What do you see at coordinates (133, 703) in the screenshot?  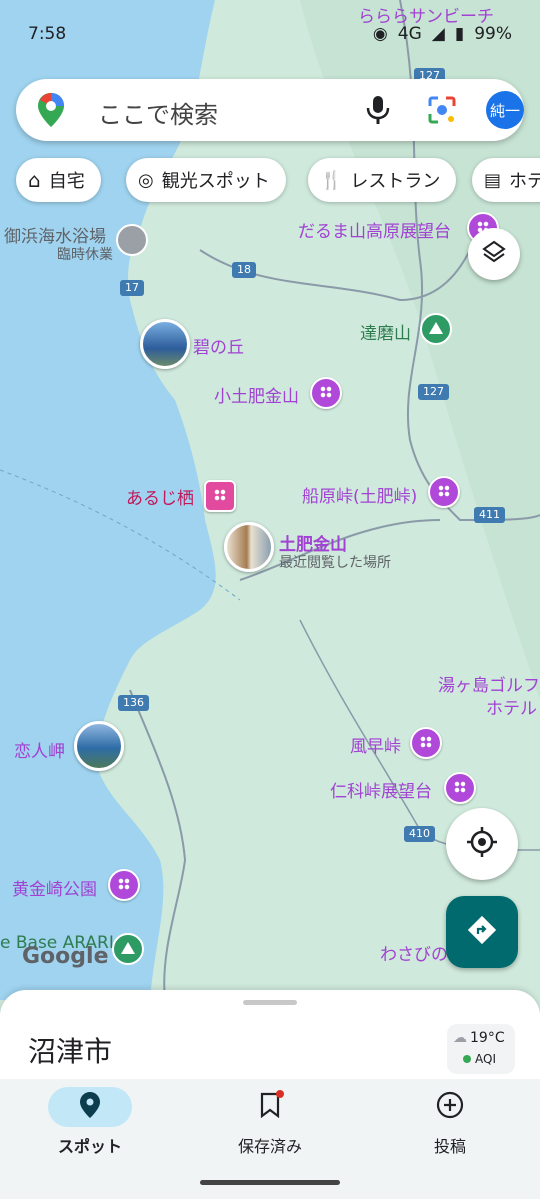 I see `route-shield: 136` at bounding box center [133, 703].